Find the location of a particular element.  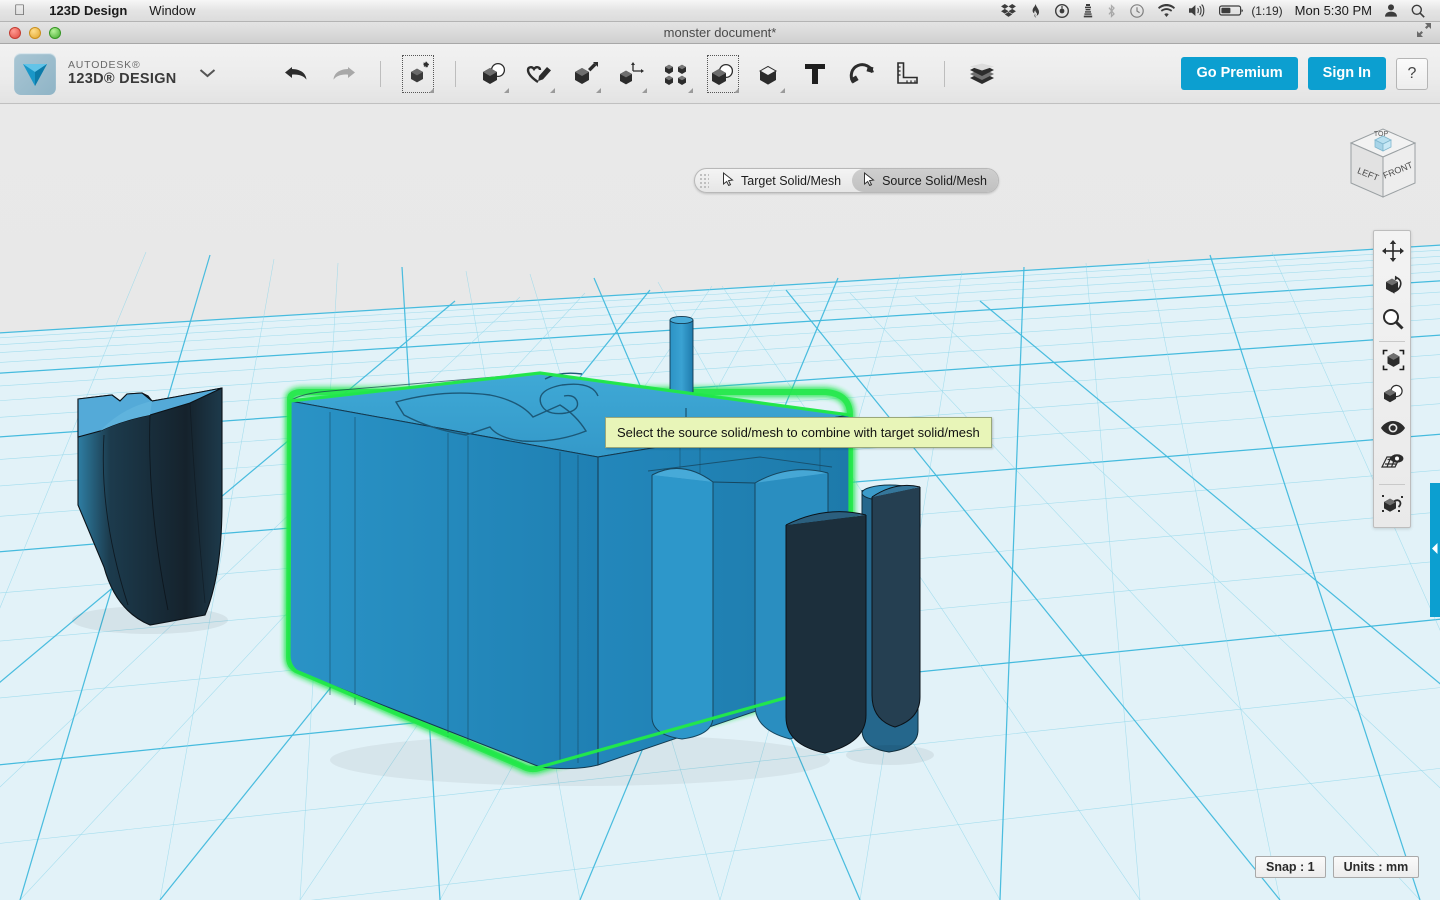

navigation-toolbar is located at coordinates (1392, 379).